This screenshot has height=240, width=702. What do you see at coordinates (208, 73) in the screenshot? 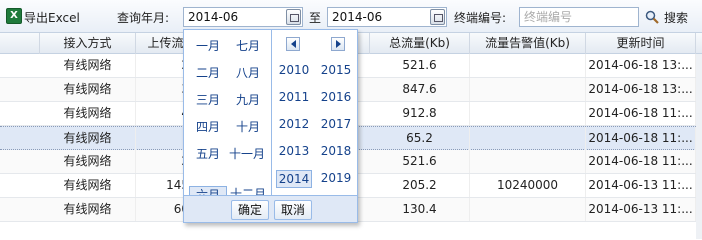
I see `month-cell: 二月` at bounding box center [208, 73].